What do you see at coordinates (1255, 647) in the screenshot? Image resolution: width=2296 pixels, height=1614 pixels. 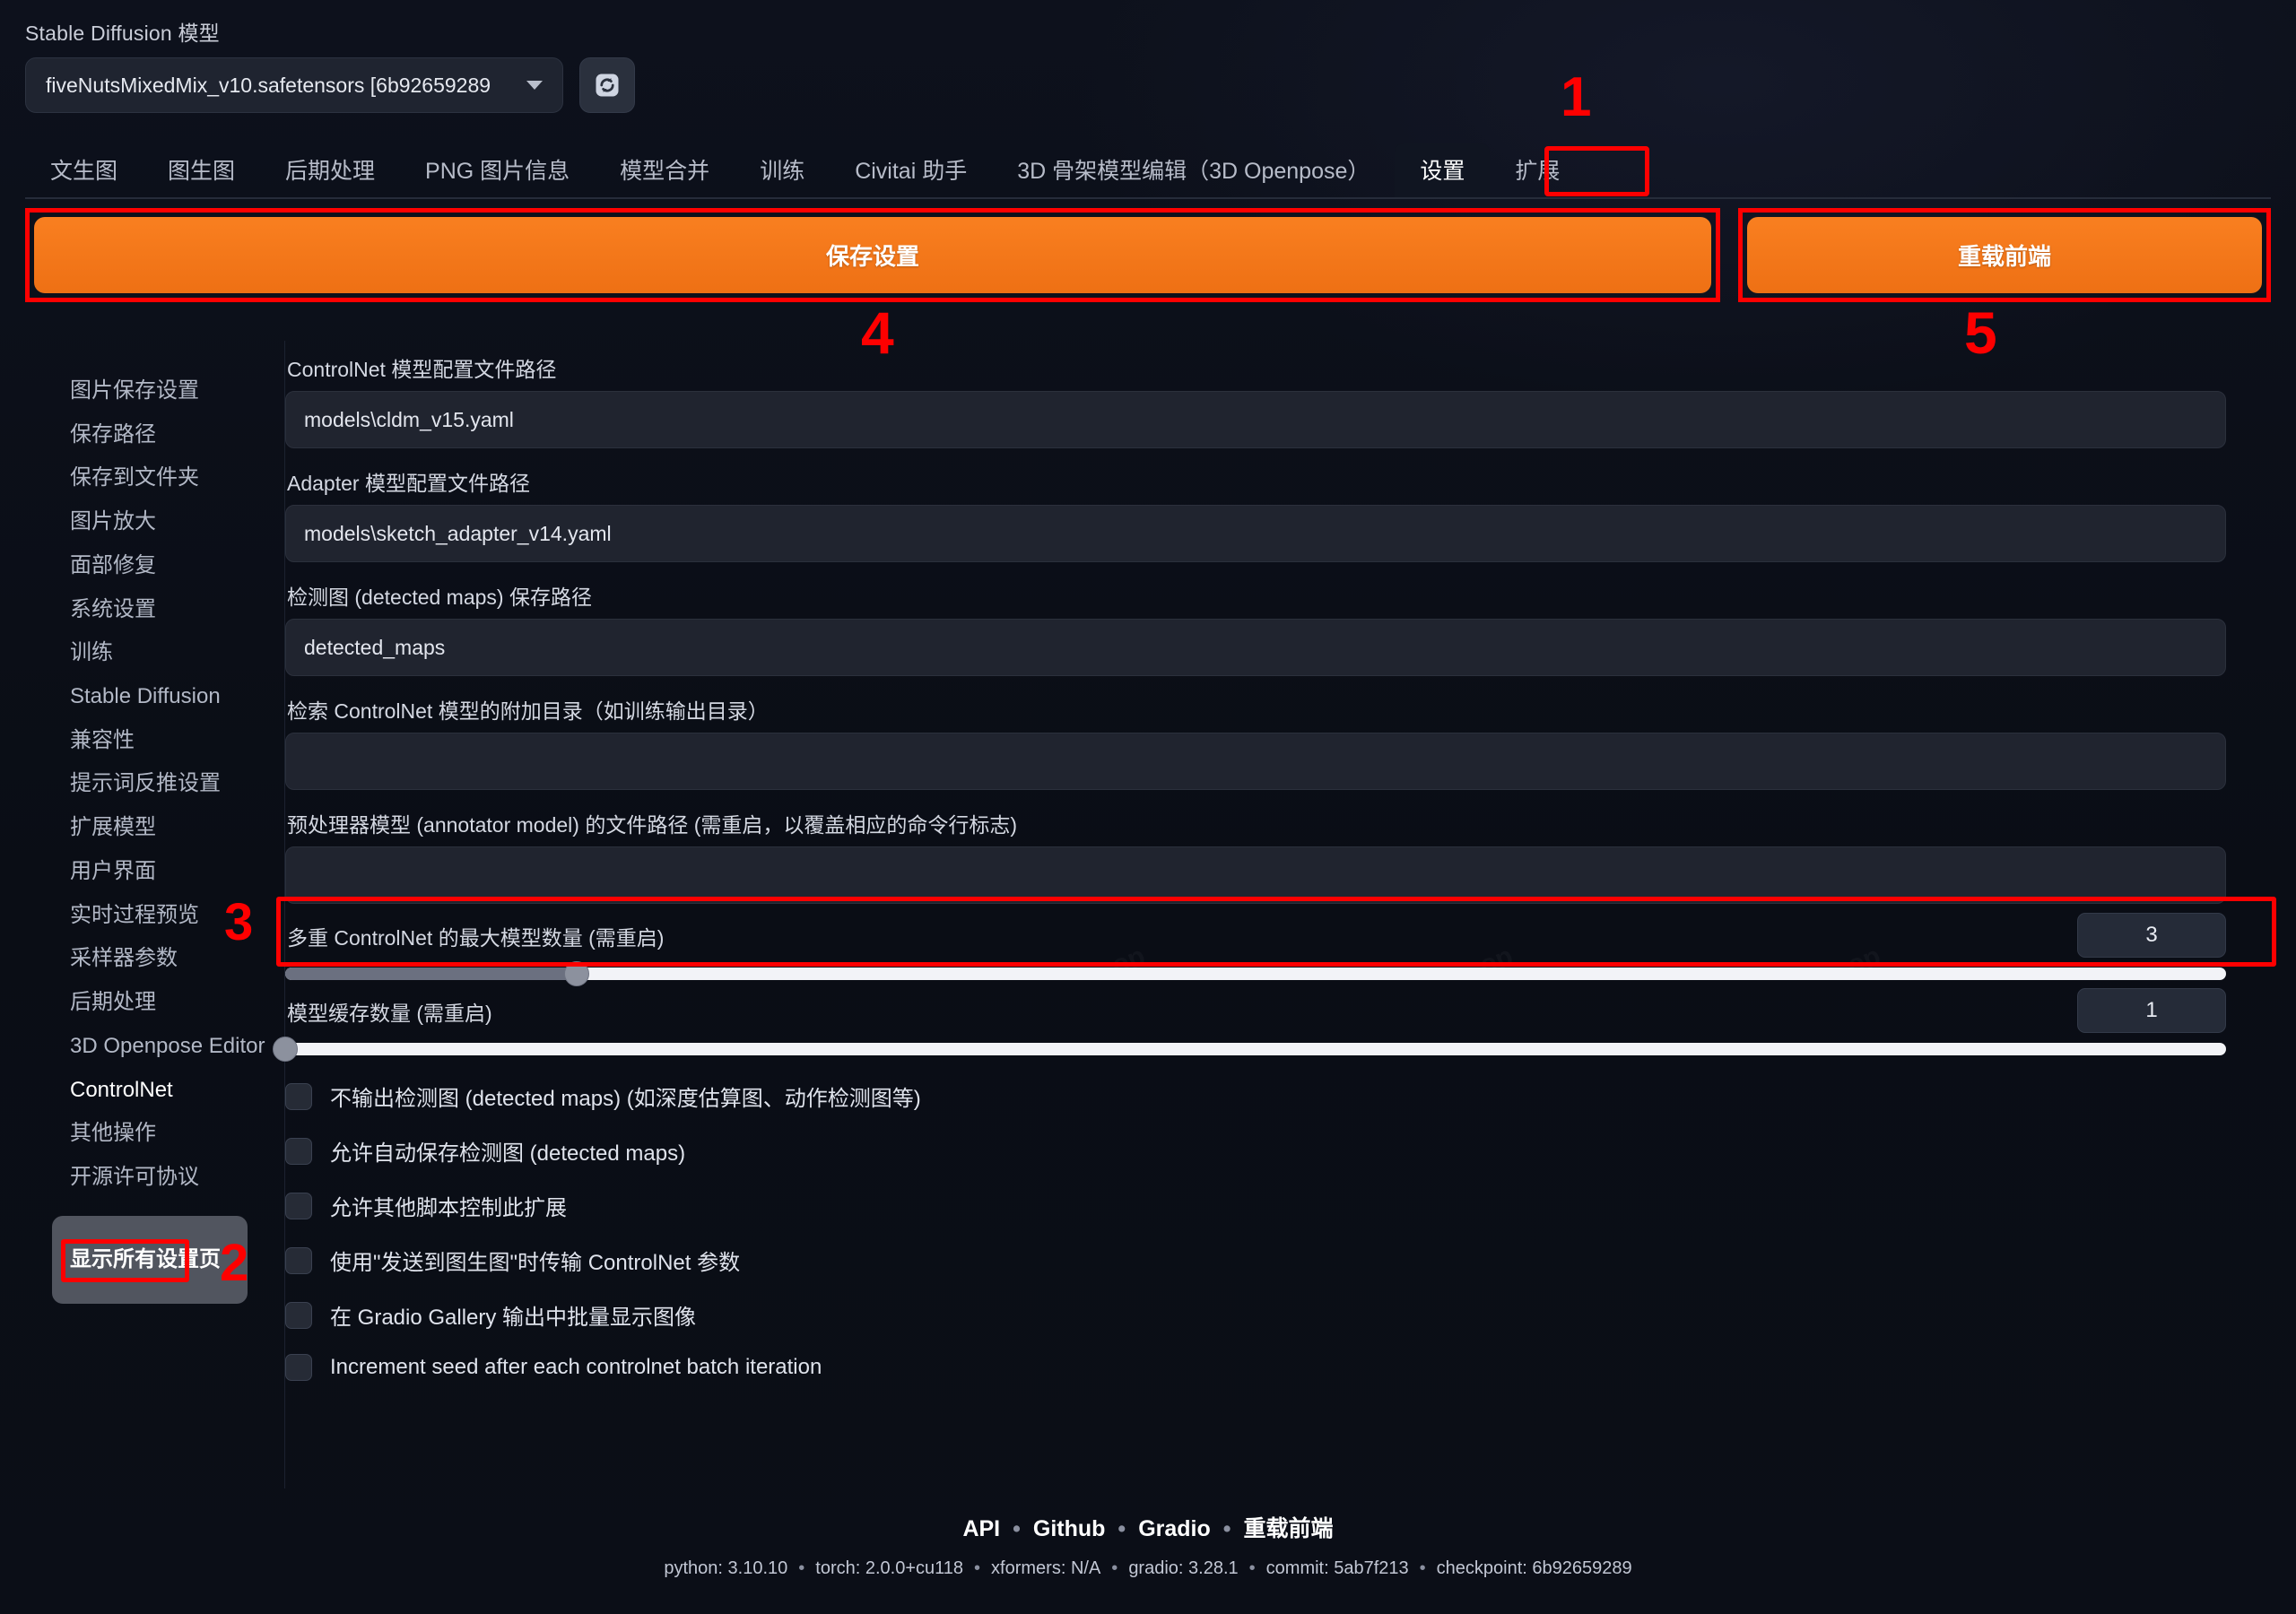 I see `text-field-input-2: detected_maps` at bounding box center [1255, 647].